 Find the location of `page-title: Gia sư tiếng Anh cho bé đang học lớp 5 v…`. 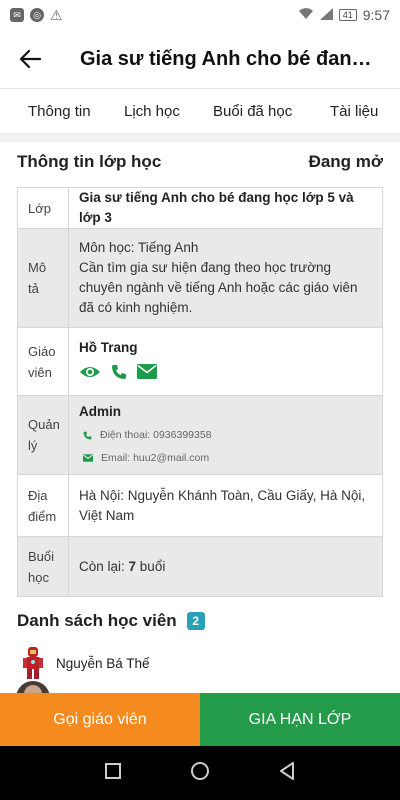

page-title: Gia sư tiếng Anh cho bé đang học lớp 5 v… is located at coordinates (230, 58).